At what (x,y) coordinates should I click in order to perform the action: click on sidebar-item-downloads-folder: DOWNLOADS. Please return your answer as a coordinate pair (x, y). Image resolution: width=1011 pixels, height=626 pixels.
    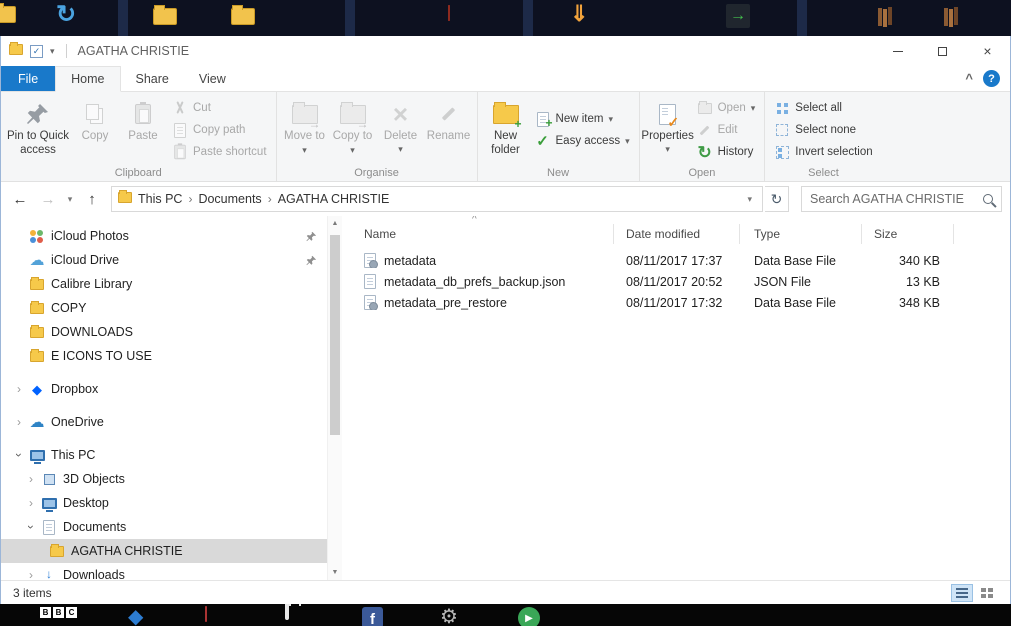
    Looking at the image, I should click on (164, 332).